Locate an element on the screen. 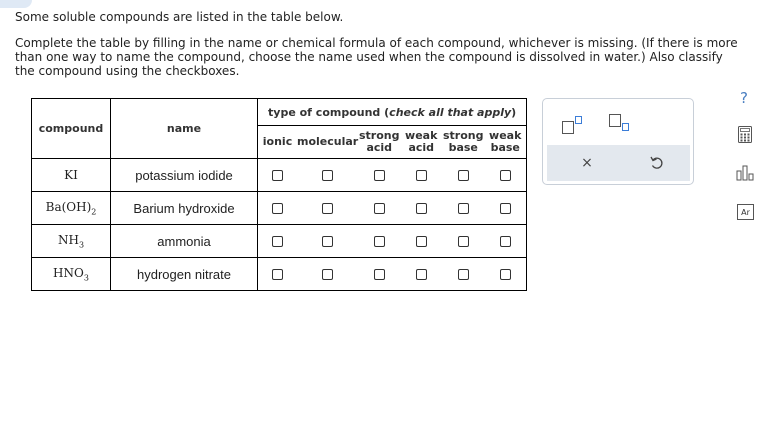  type-header-4: strong base is located at coordinates (463, 142).